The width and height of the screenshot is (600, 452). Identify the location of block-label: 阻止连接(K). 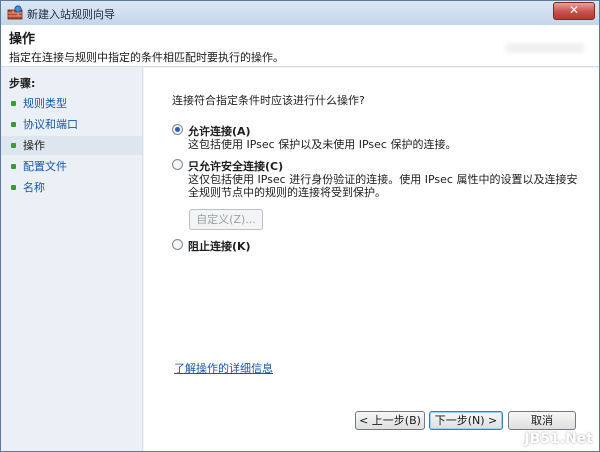
(219, 246).